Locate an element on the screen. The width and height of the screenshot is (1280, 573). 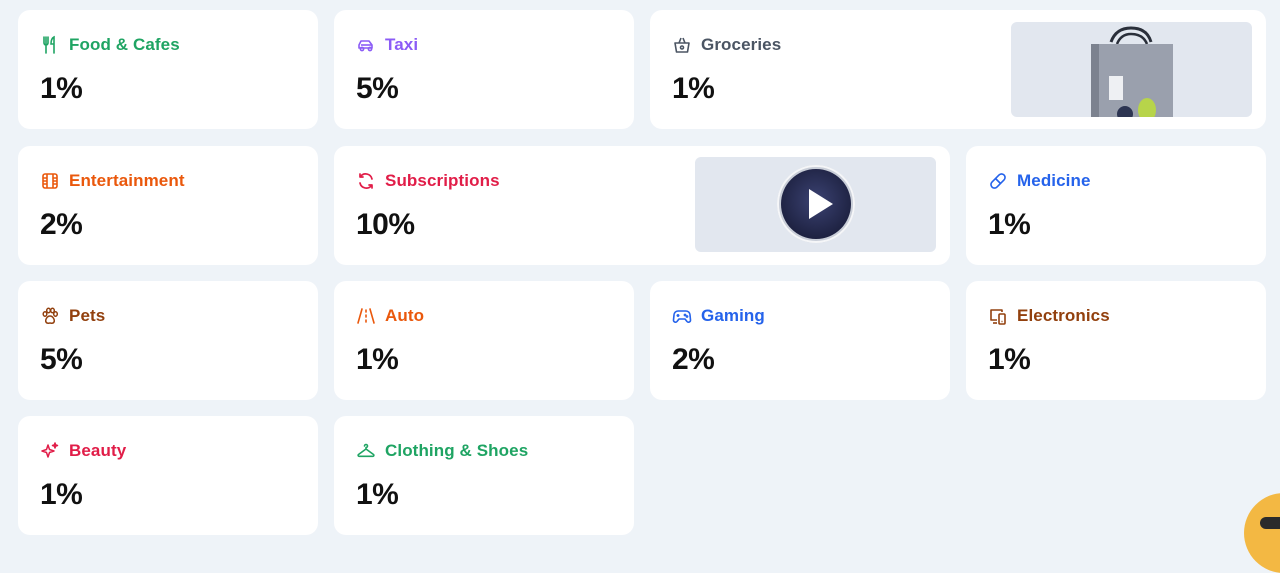
groceries-promo-image is located at coordinates (1131, 69).